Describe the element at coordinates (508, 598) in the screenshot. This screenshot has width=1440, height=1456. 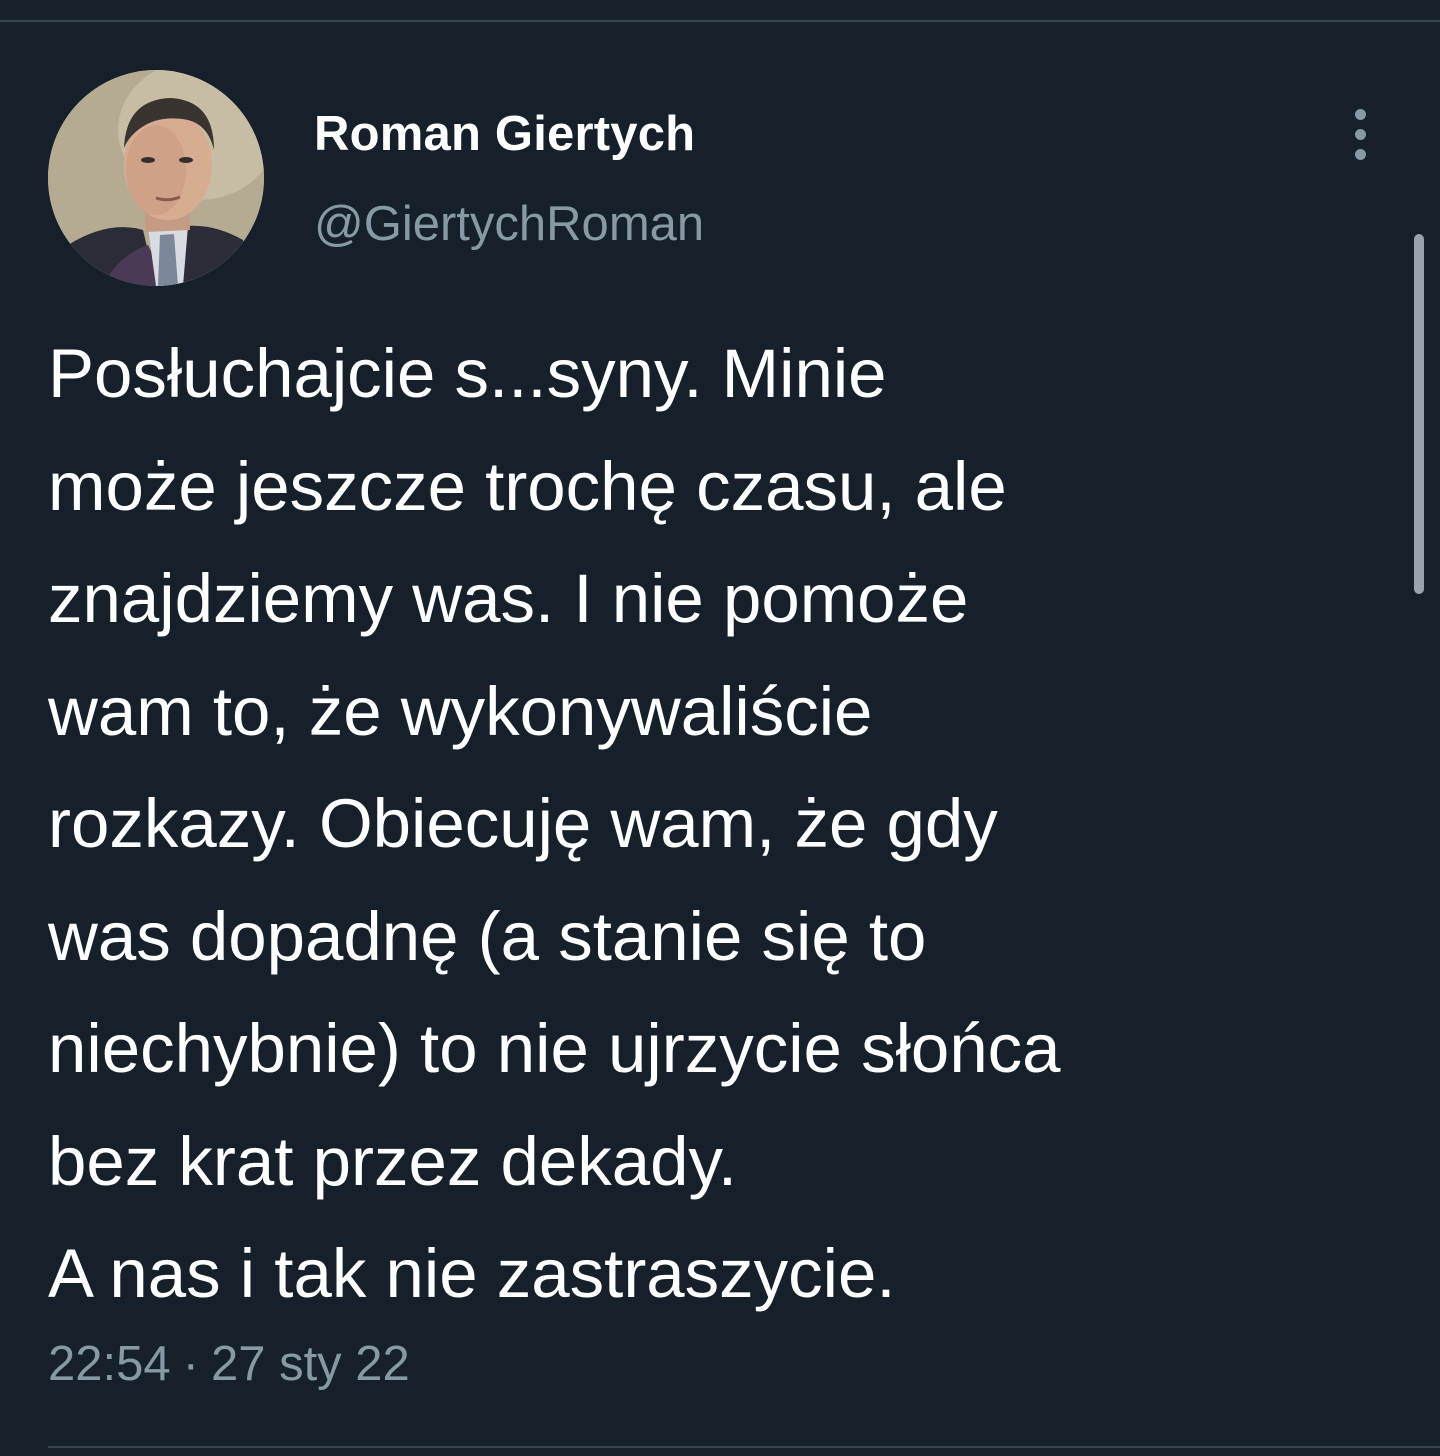
I see `tweet-text-line: znajdziemy was. I nie pomoże` at that location.